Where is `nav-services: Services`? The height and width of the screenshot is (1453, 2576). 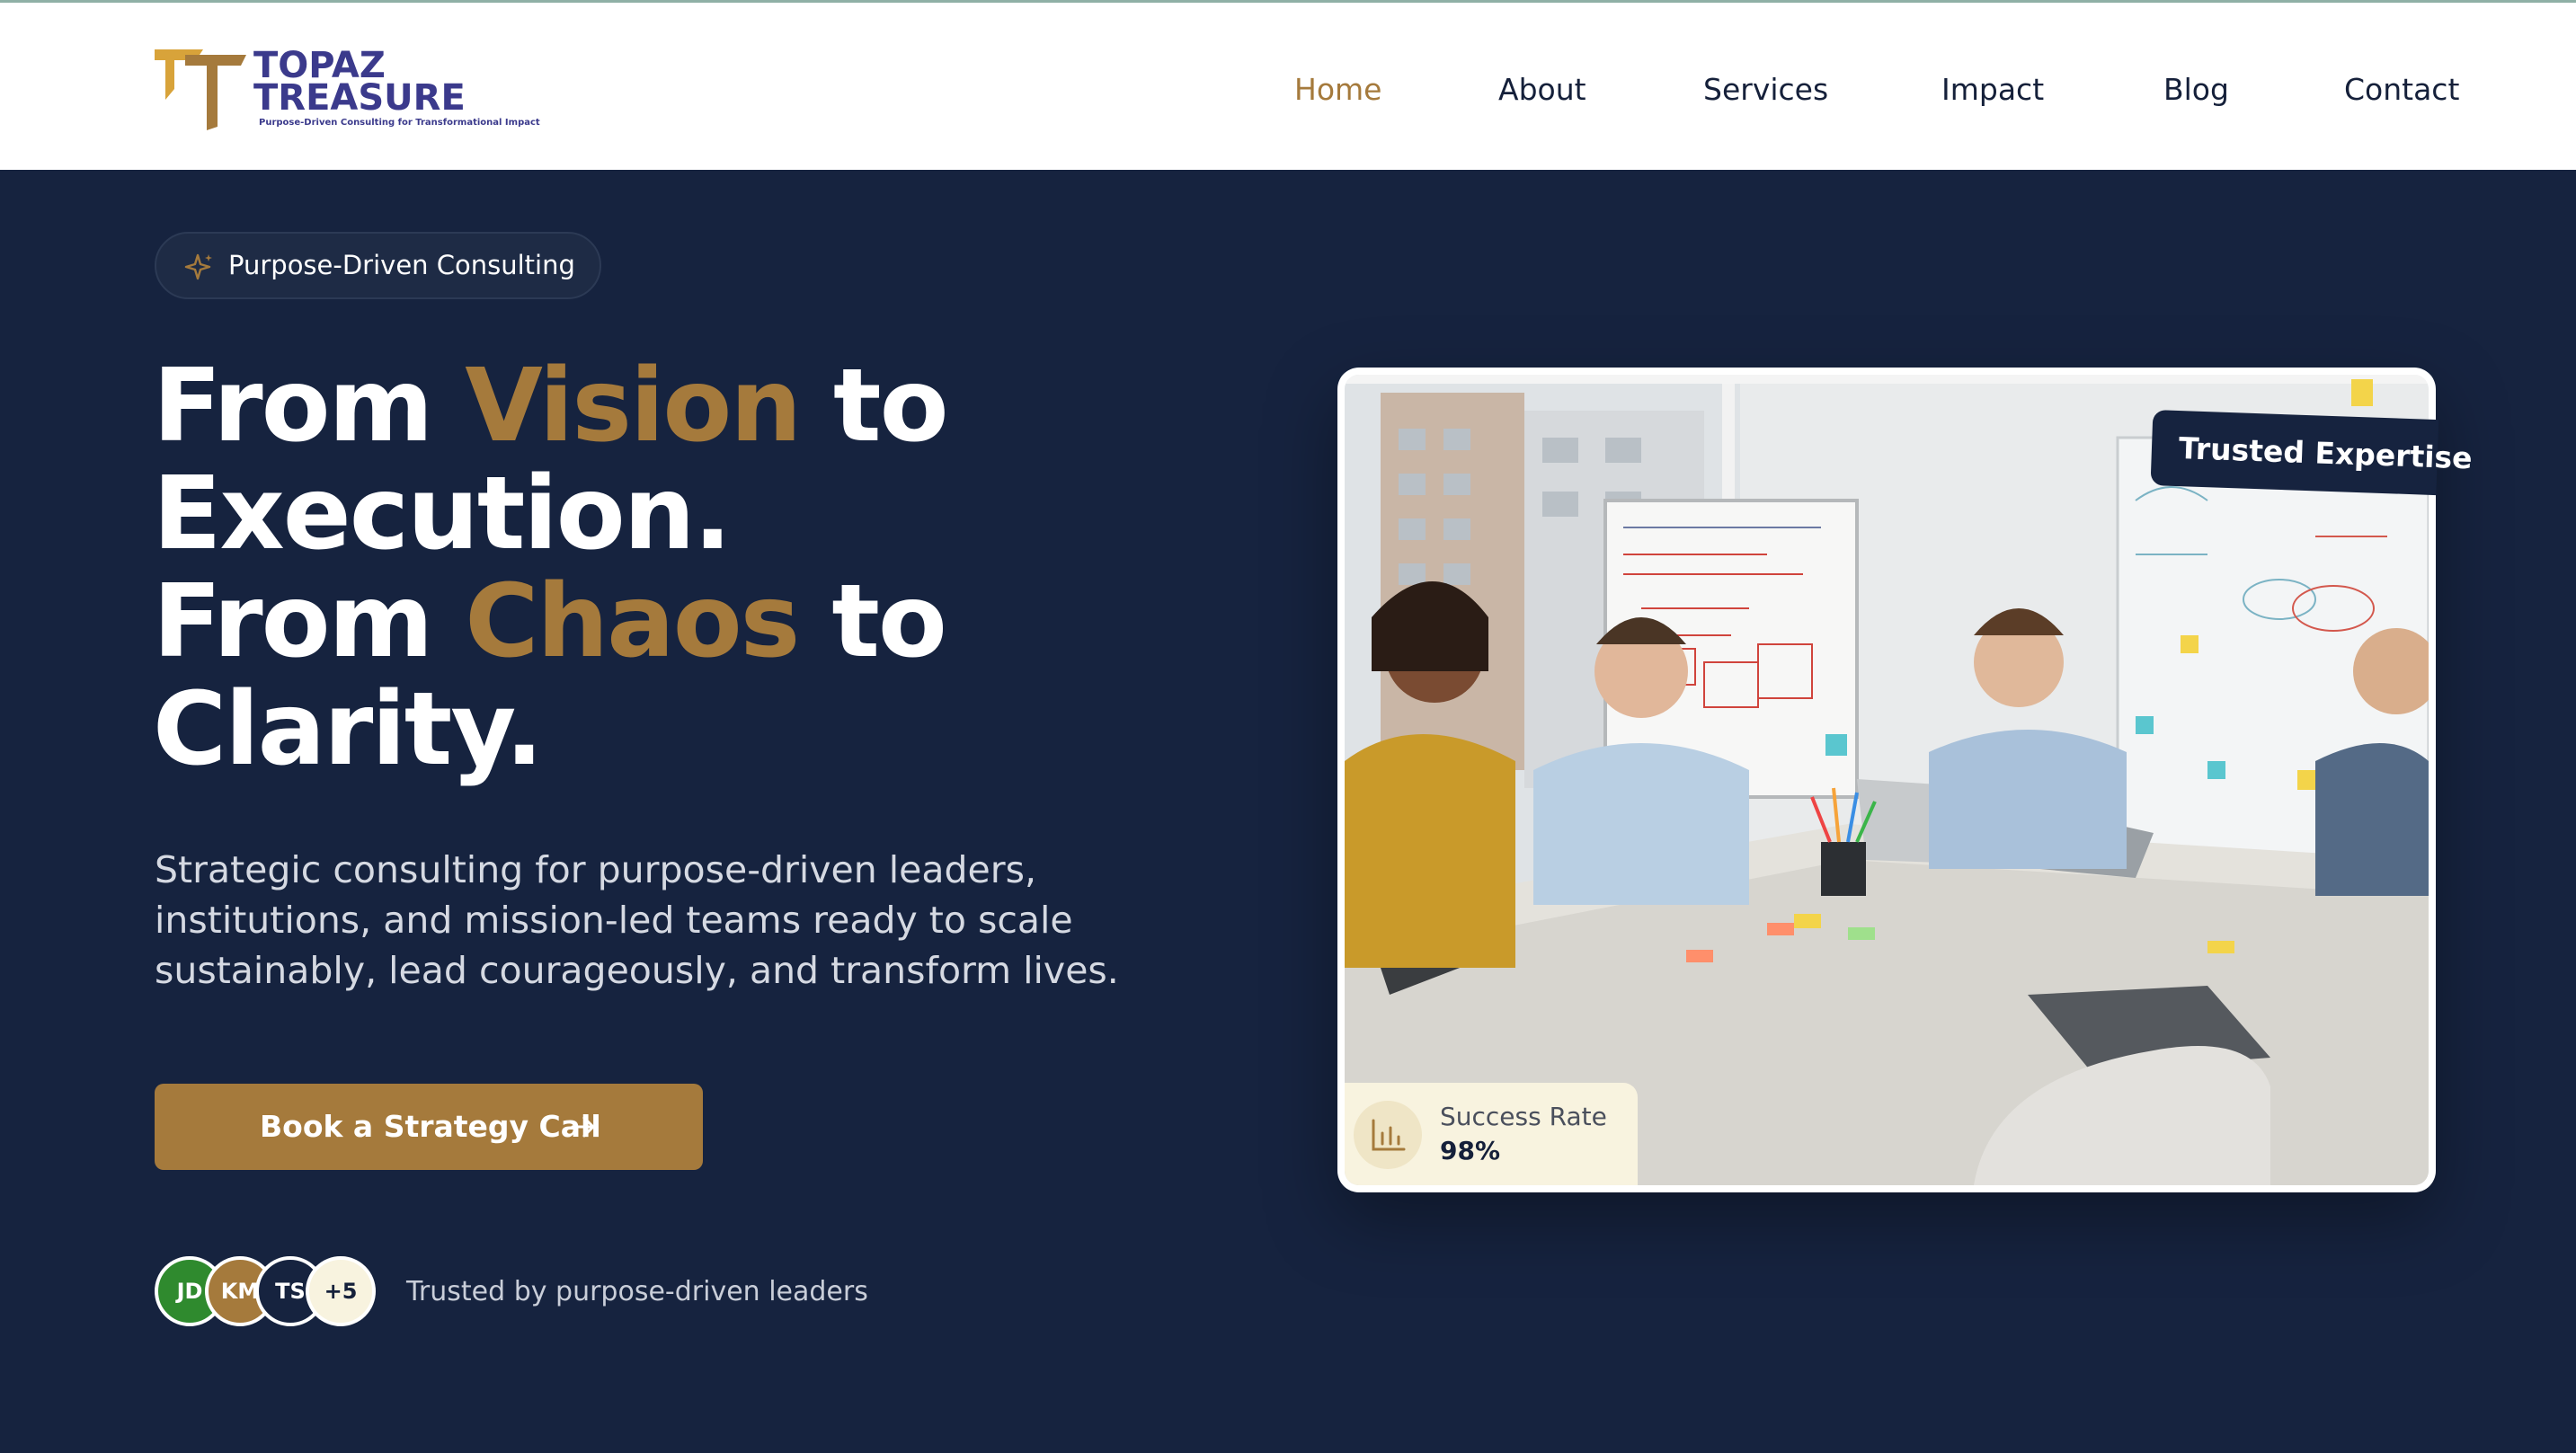 nav-services: Services is located at coordinates (1765, 89).